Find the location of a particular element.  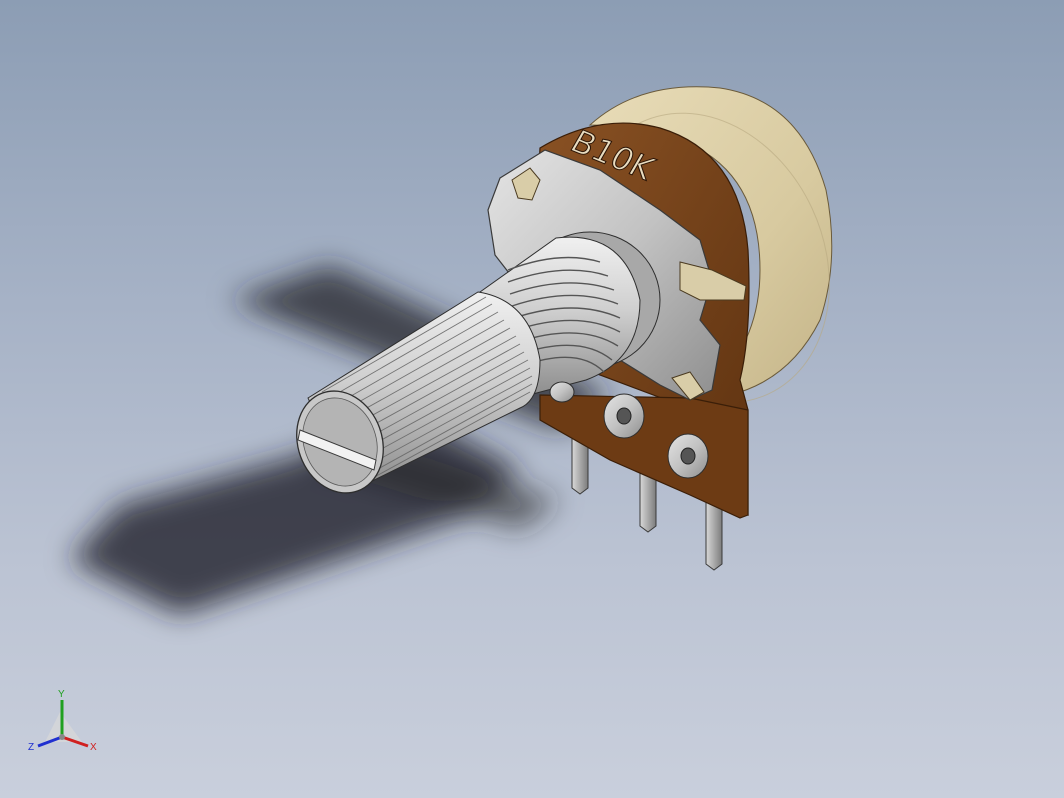

y-axis-label: Y is located at coordinates (61, 694).